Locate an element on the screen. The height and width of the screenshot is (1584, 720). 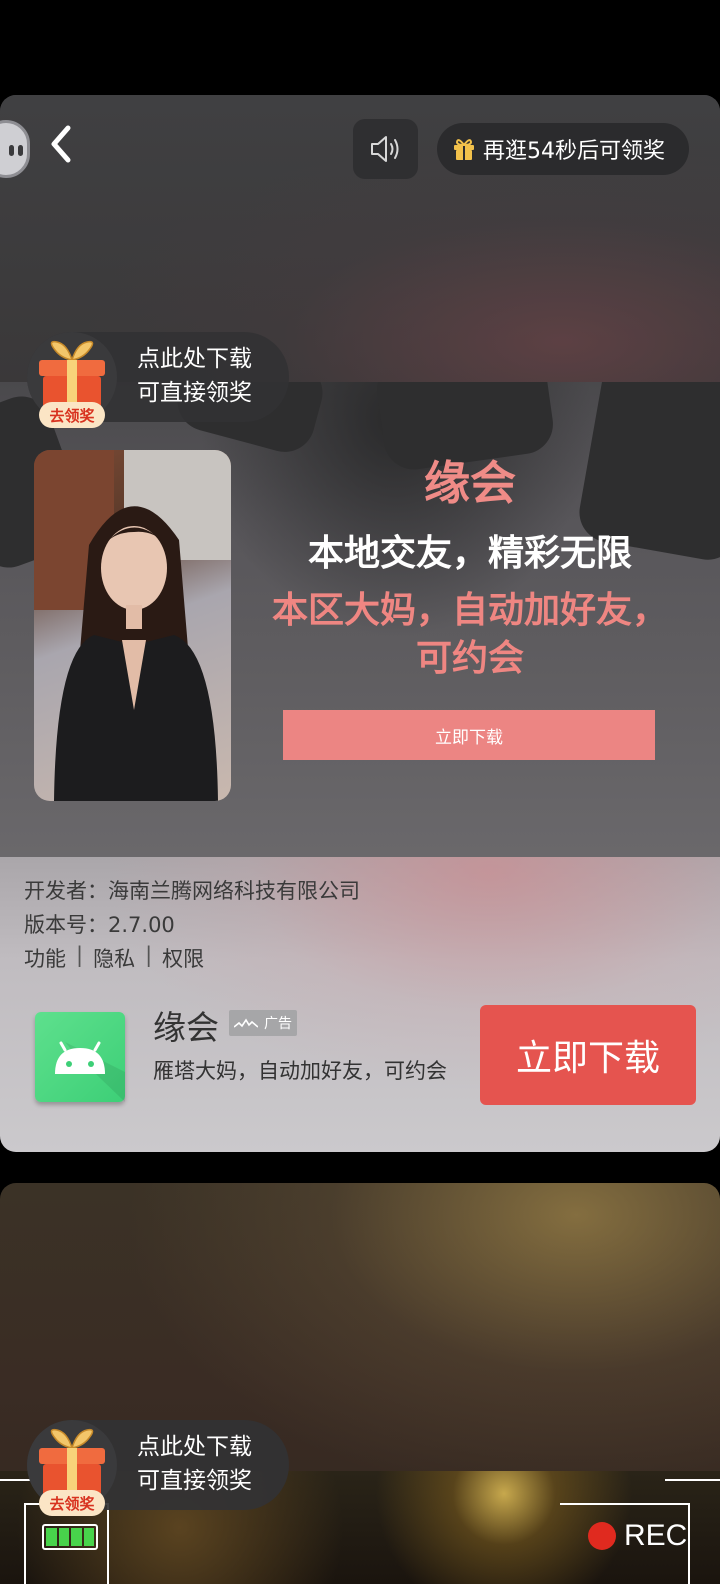
info-links: 功能 | 隐私 | 权限 is located at coordinates (114, 958).